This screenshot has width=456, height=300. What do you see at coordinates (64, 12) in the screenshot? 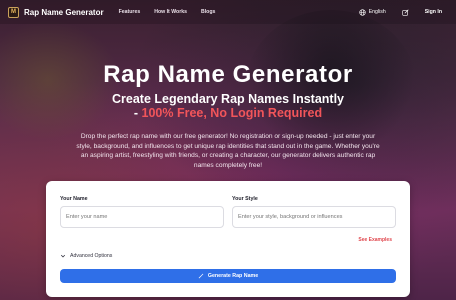
I see `brand-name: Rap Name Generator` at bounding box center [64, 12].